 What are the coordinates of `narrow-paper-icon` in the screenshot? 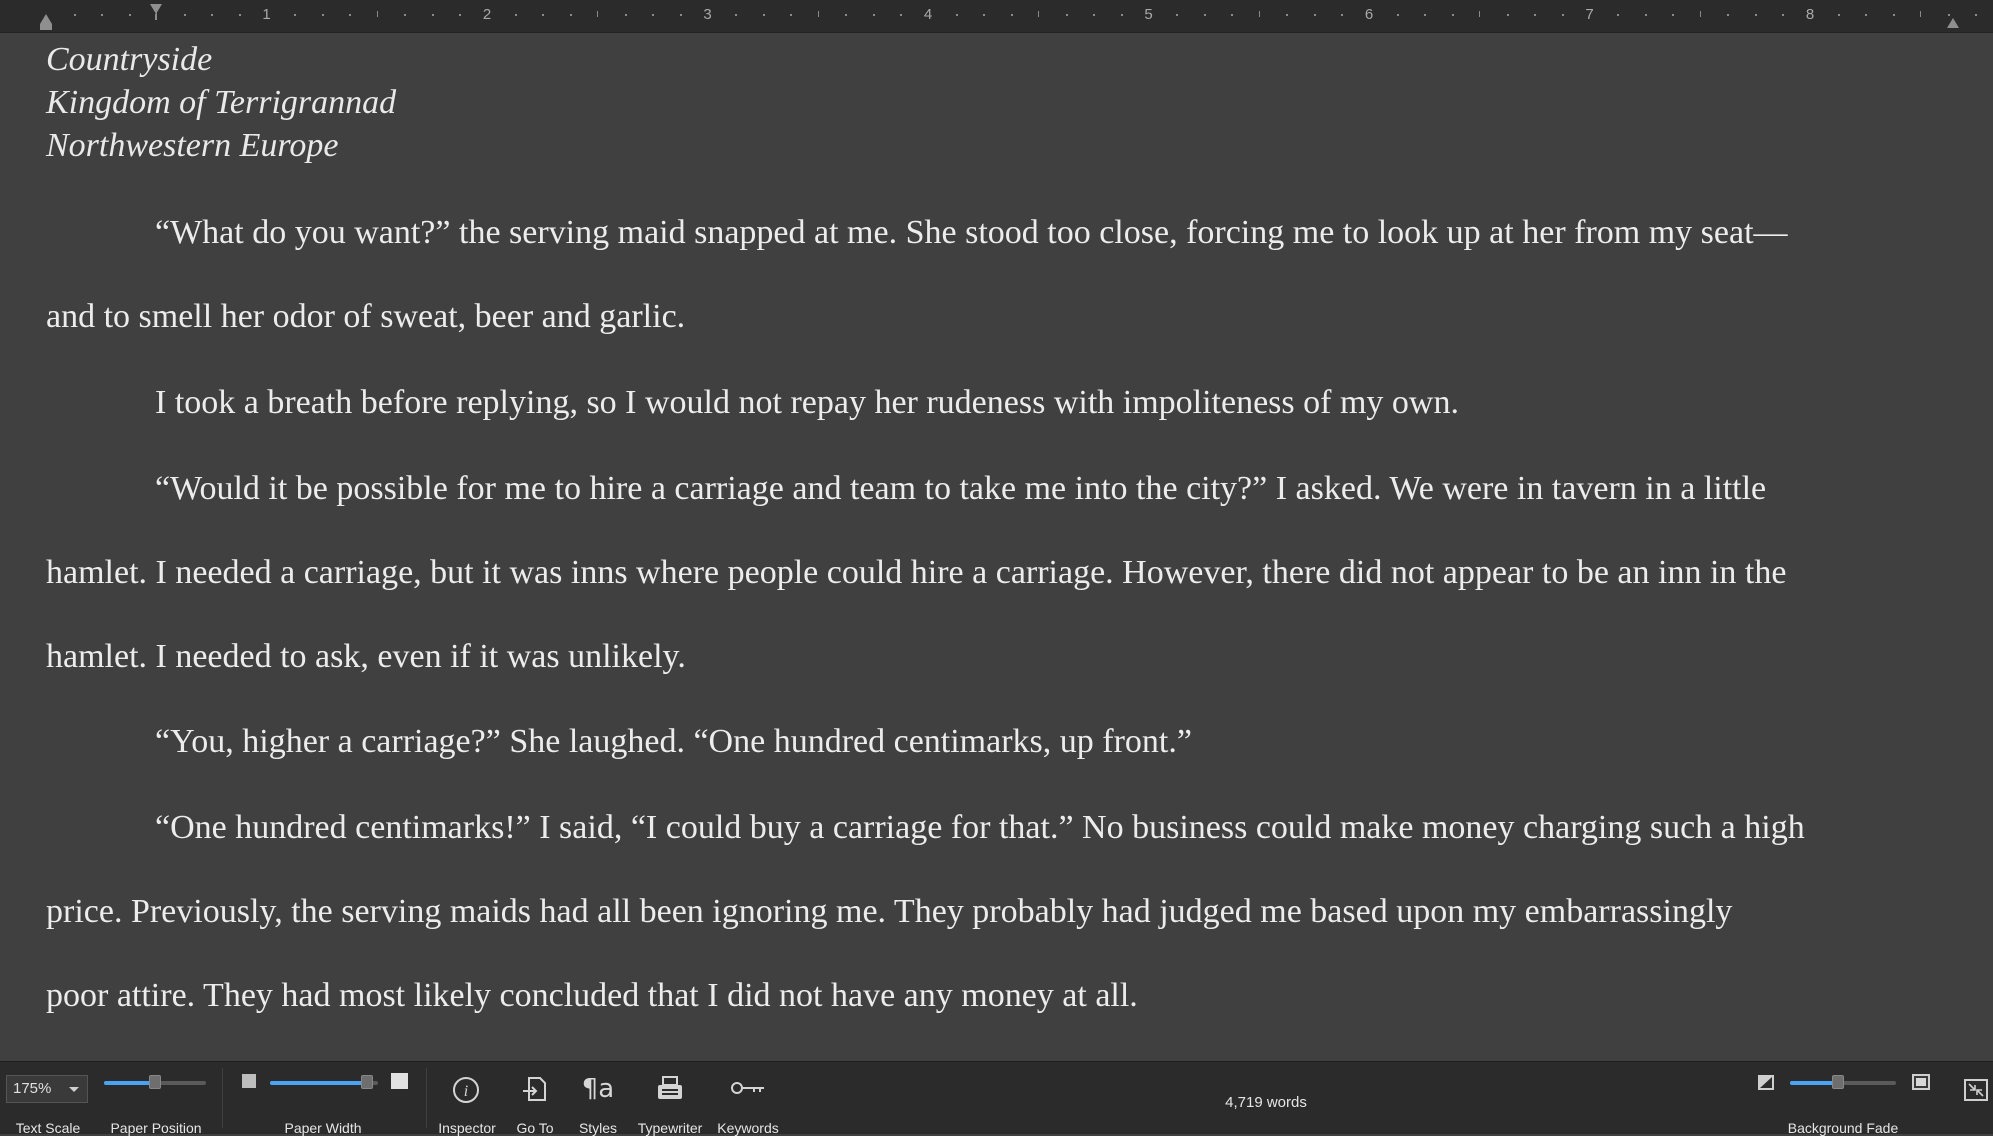 It's located at (249, 1081).